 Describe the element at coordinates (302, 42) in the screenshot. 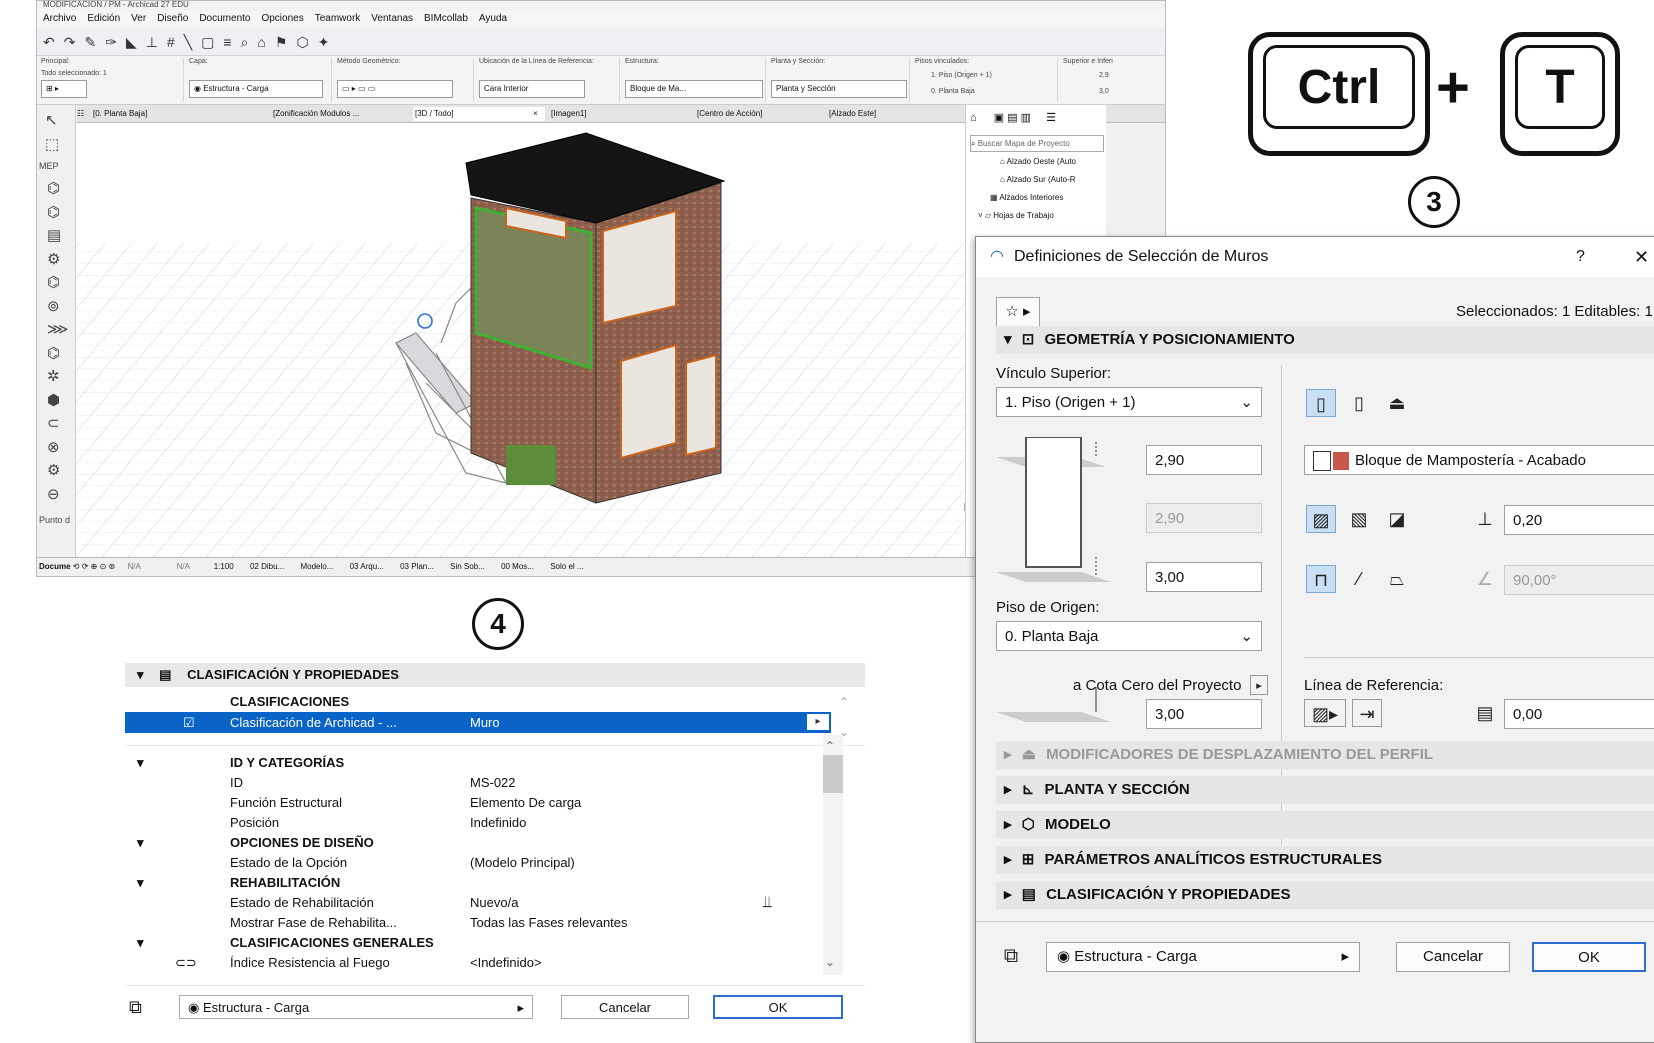

I see `model-icon: ⬡` at that location.